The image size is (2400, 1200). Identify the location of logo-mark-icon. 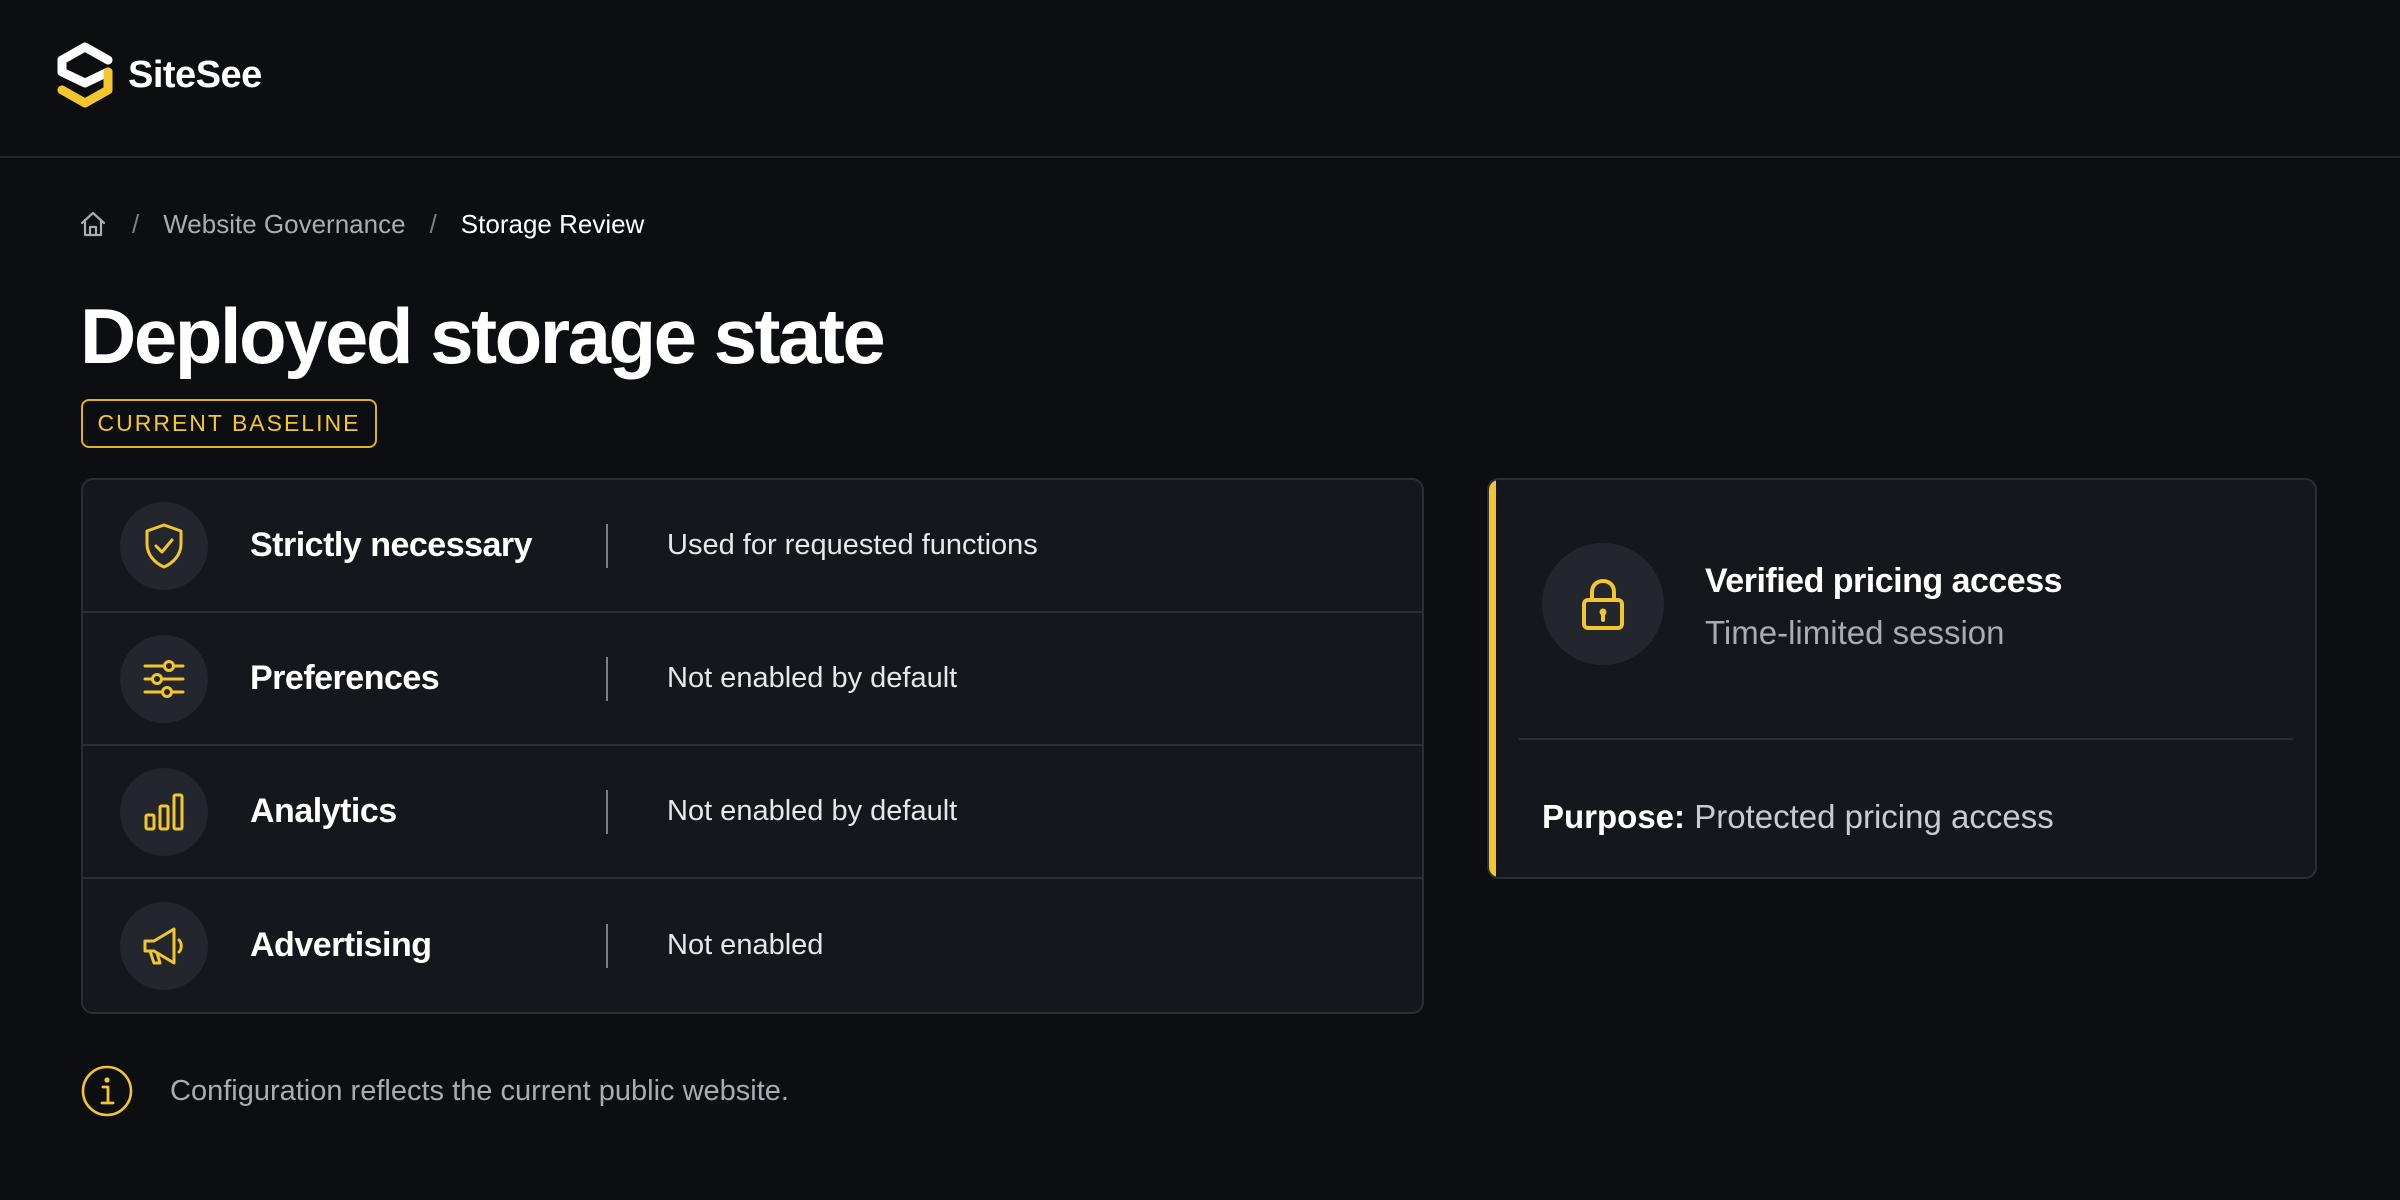
(85, 75).